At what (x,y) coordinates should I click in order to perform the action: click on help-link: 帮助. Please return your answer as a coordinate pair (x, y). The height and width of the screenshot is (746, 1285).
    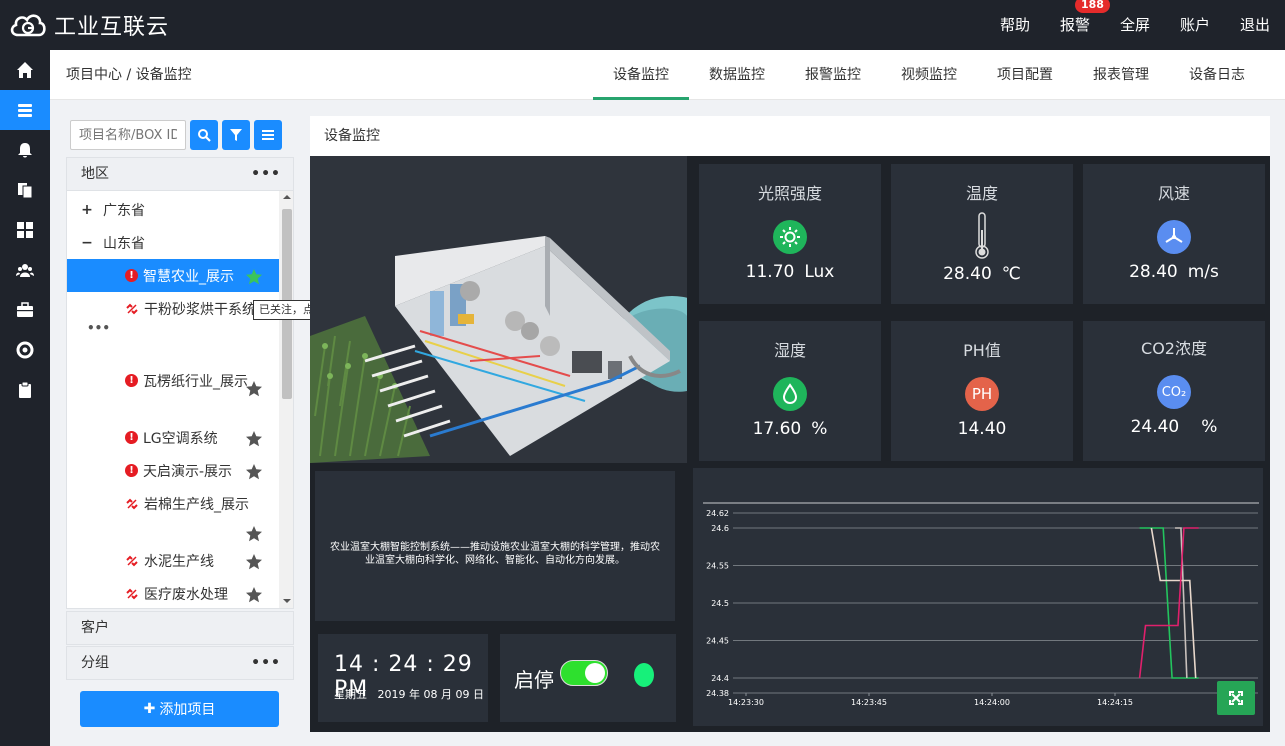
    Looking at the image, I should click on (1015, 25).